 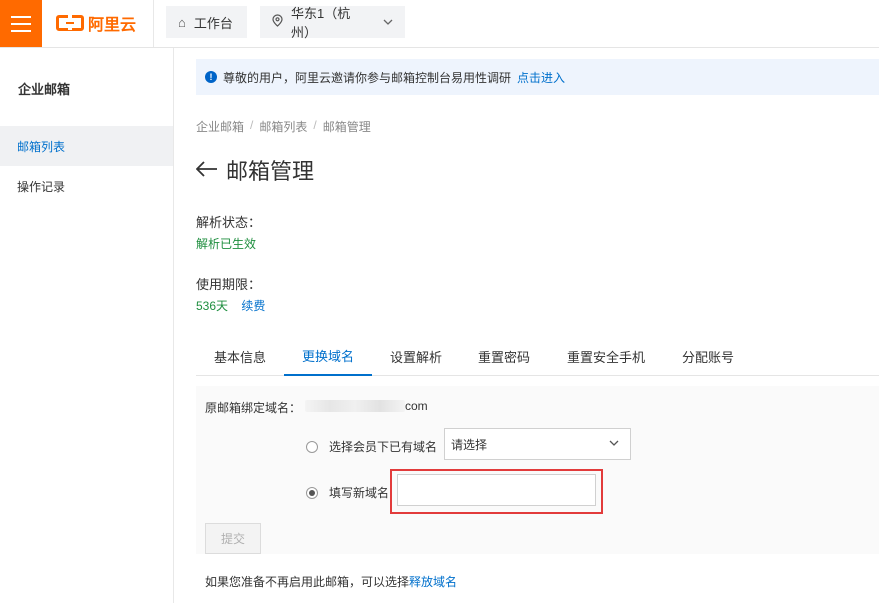 What do you see at coordinates (321, 23) in the screenshot?
I see `region-label: 华东1（杭州）` at bounding box center [321, 23].